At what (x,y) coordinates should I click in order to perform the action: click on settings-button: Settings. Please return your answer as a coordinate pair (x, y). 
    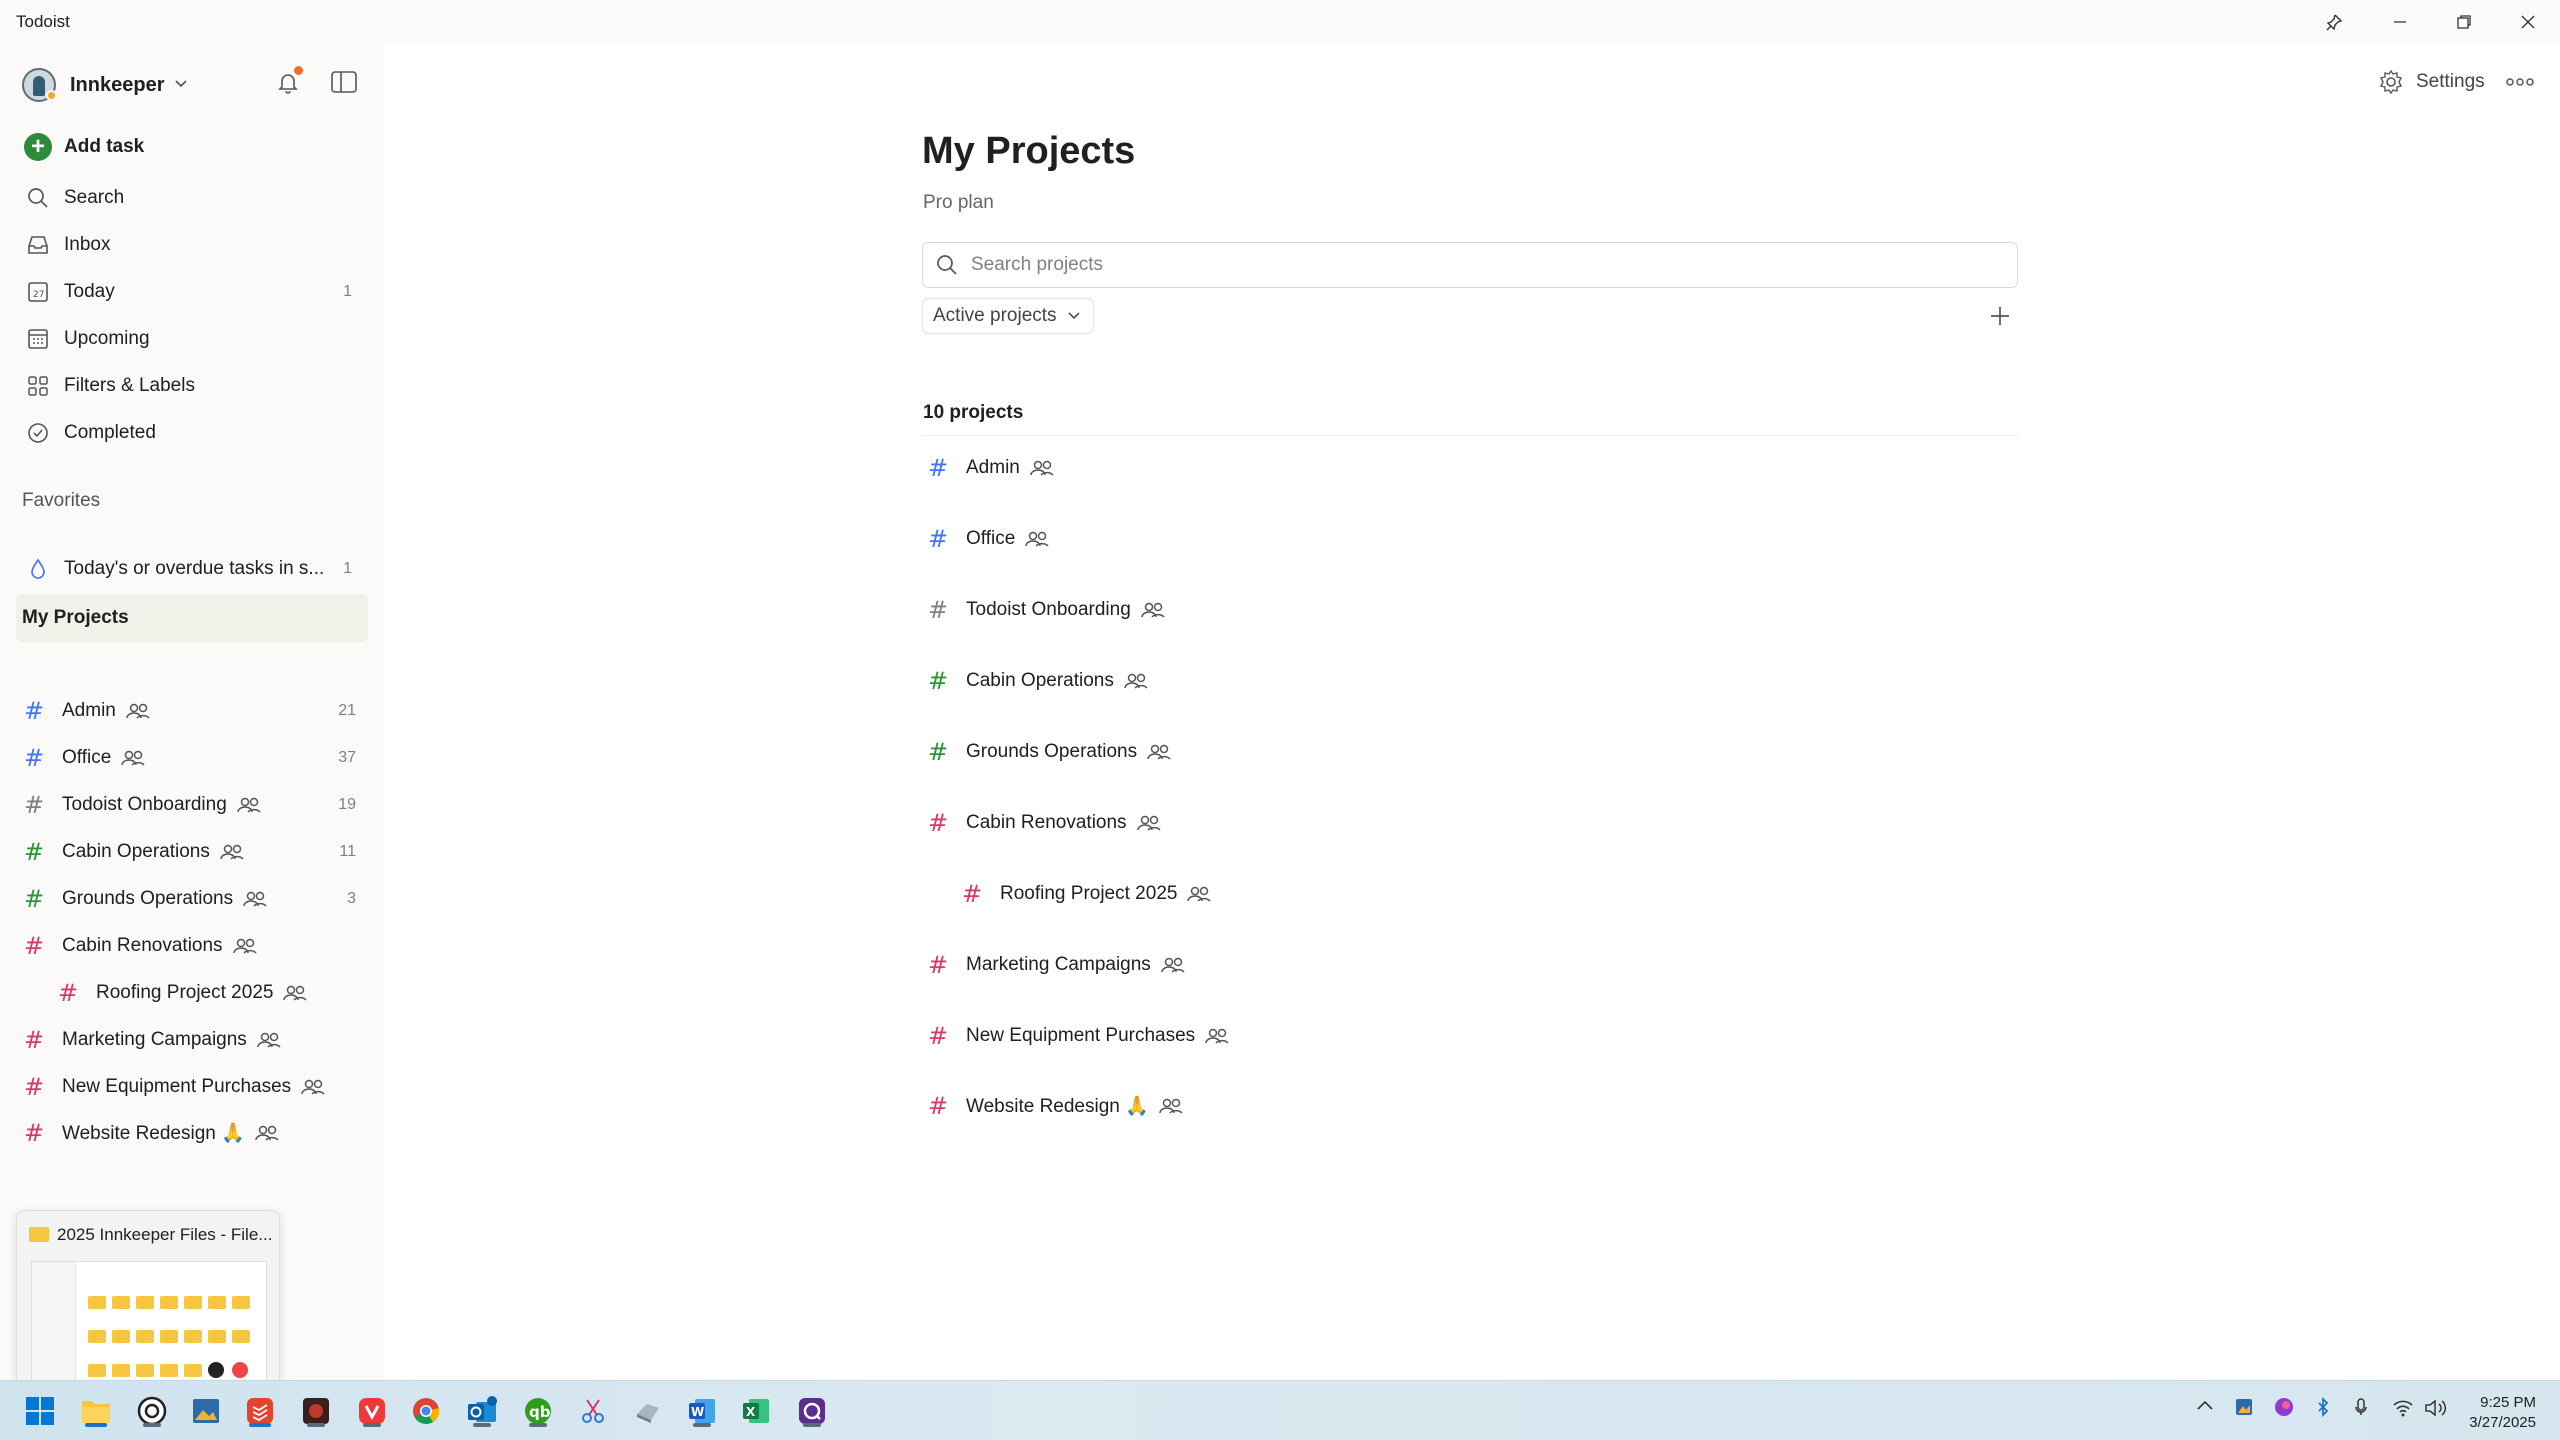
    Looking at the image, I should click on (2431, 82).